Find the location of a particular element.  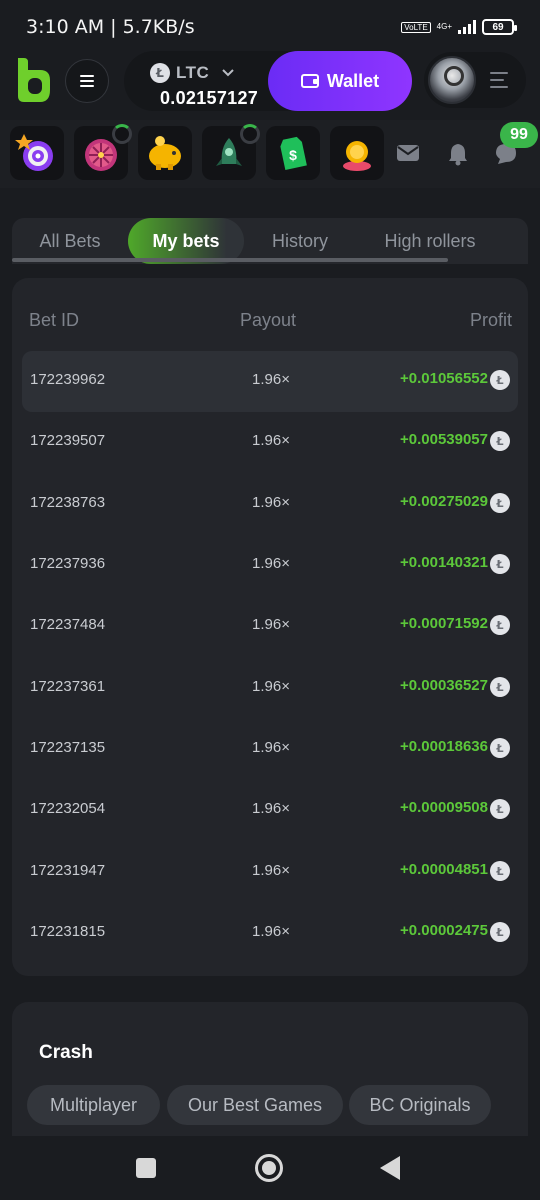

bcgame-logo is located at coordinates (32, 80).